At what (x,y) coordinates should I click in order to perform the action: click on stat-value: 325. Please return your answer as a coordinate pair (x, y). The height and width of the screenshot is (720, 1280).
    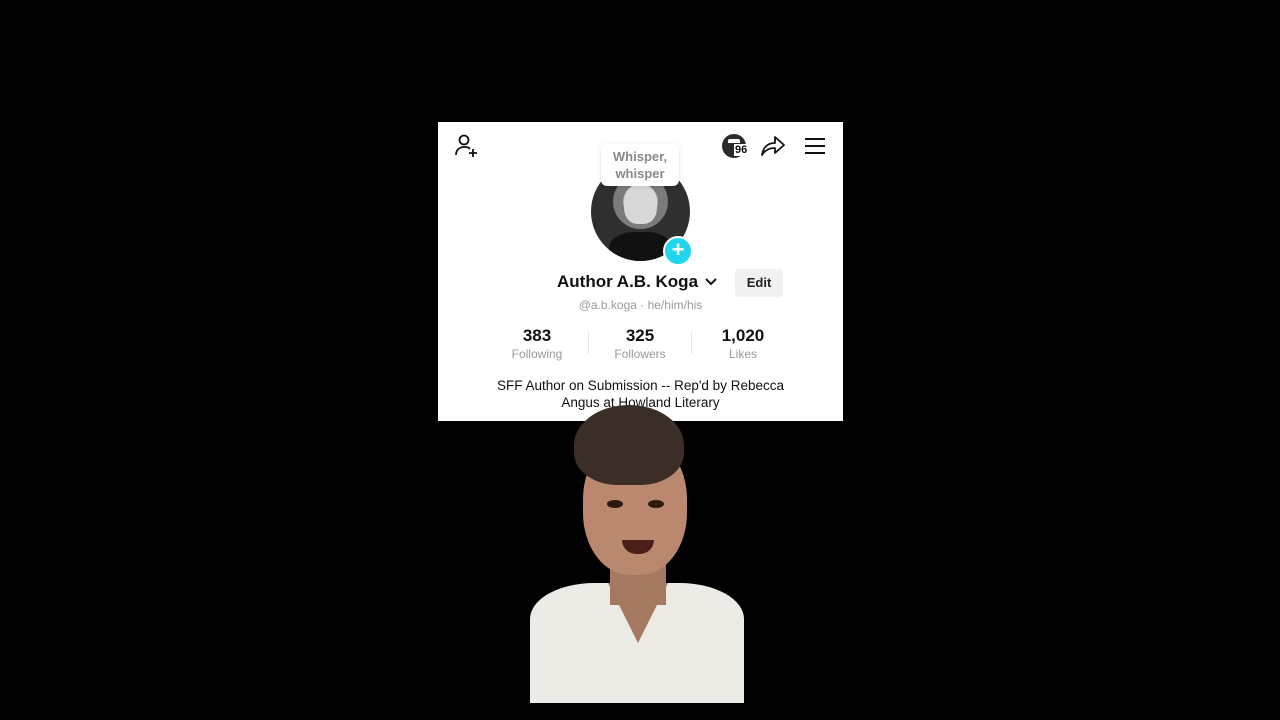
    Looking at the image, I should click on (640, 335).